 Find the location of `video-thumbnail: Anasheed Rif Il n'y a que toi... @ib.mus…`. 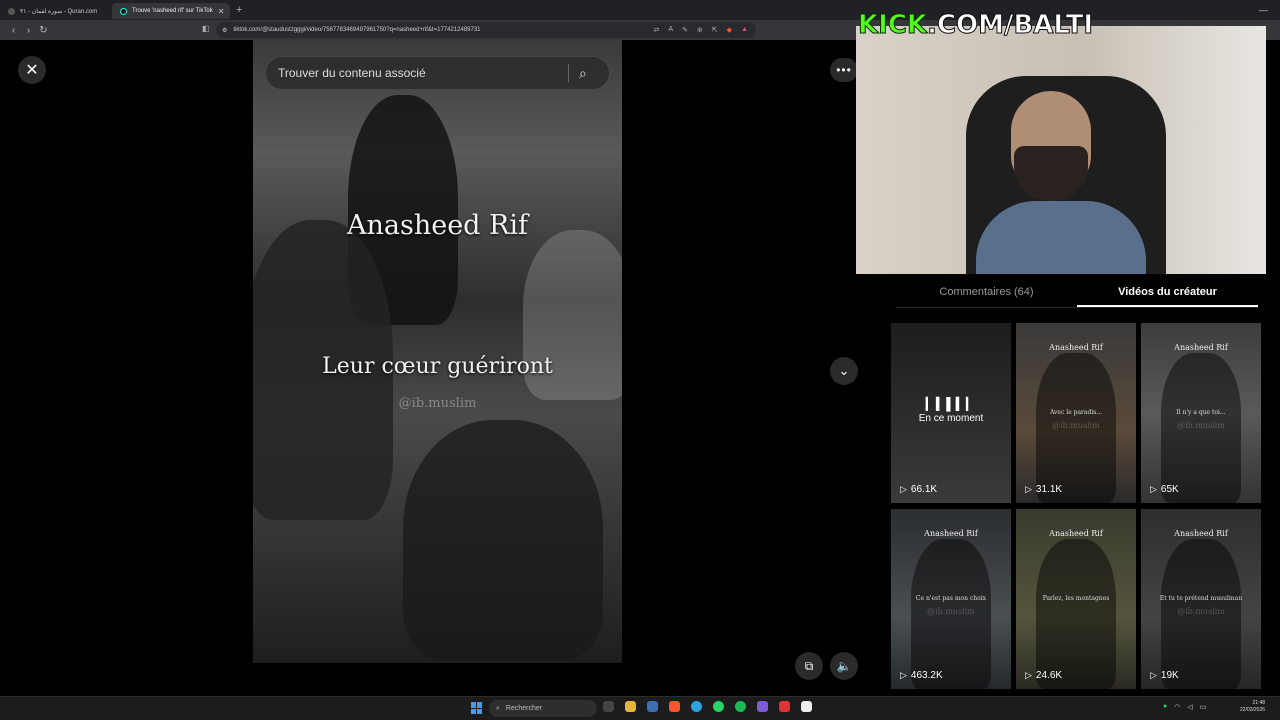

video-thumbnail: Anasheed Rif Il n'y a que toi... @ib.mus… is located at coordinates (1201, 413).